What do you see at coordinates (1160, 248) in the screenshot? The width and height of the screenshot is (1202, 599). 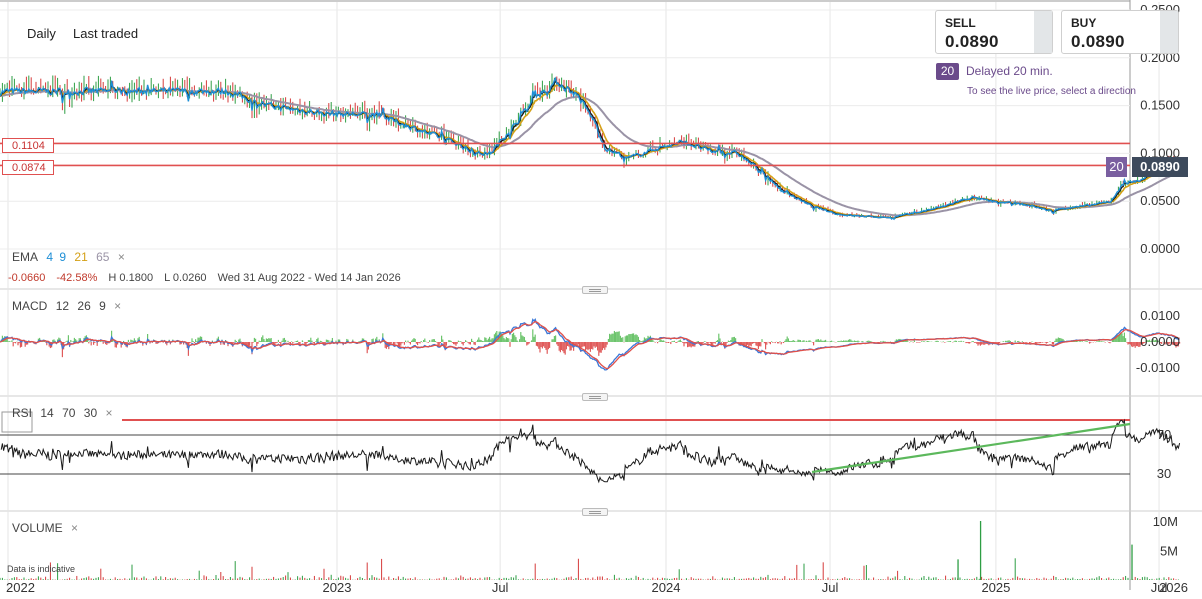 I see `price-tick-label: 0.0000` at bounding box center [1160, 248].